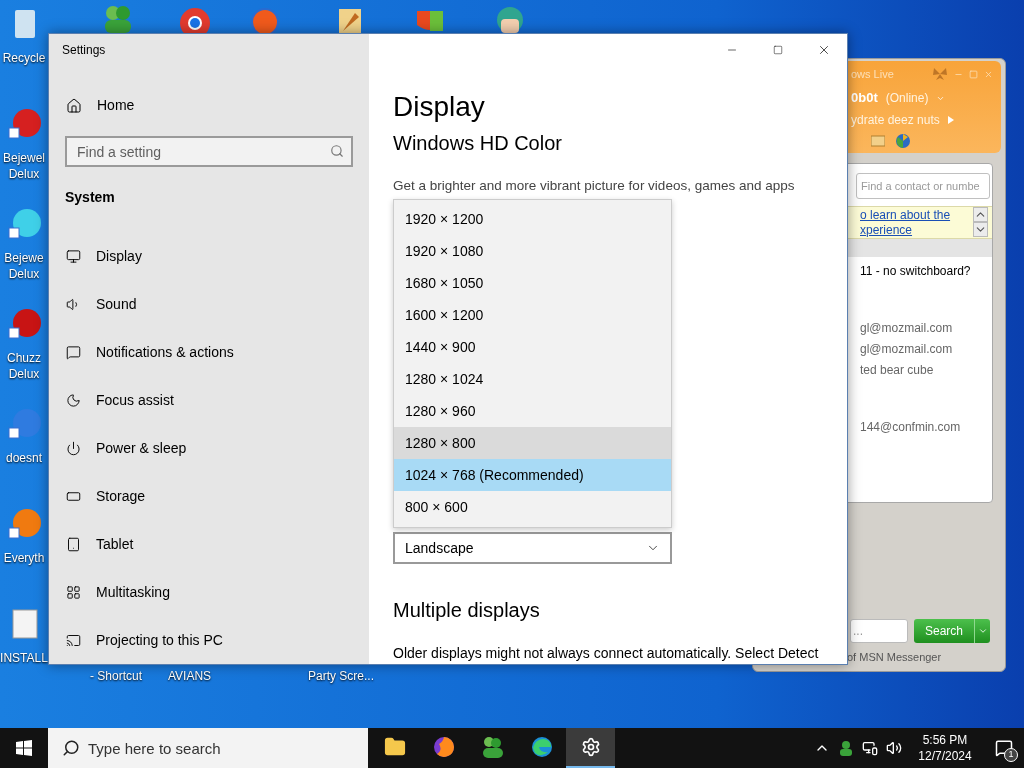 The height and width of the screenshot is (768, 1024). Describe the element at coordinates (532, 219) in the screenshot. I see `resolution-option: 1920 × 1200` at that location.